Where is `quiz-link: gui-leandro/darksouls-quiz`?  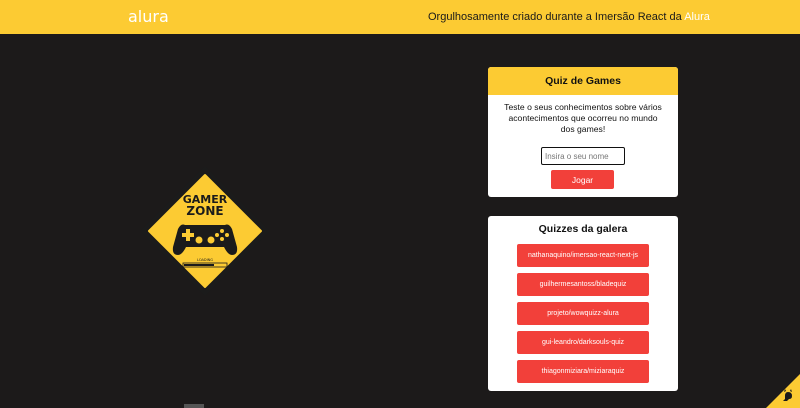 quiz-link: gui-leandro/darksouls-quiz is located at coordinates (583, 342).